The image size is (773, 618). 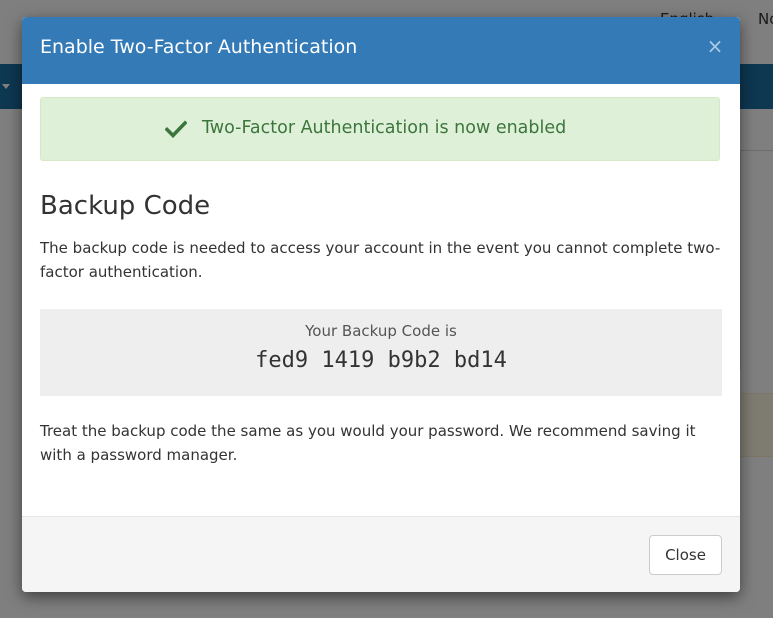 What do you see at coordinates (381, 554) in the screenshot?
I see `modal-footer: Close` at bounding box center [381, 554].